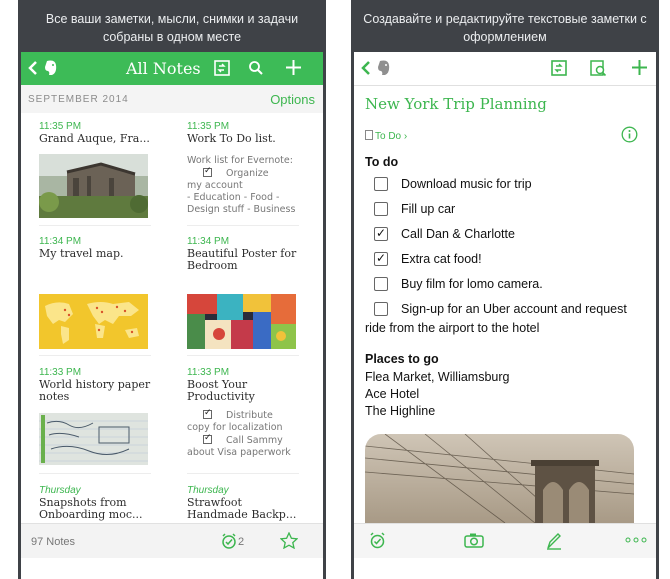 The image size is (670, 579). What do you see at coordinates (78, 99) in the screenshot?
I see `section-date: SEPTEMBER 2014` at bounding box center [78, 99].